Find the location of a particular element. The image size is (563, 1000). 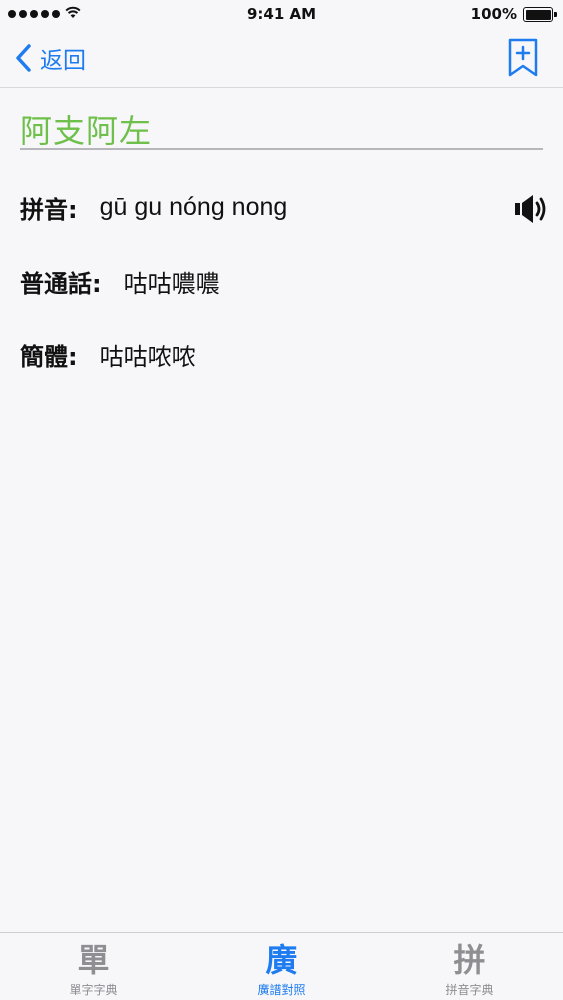

simplified-row: 簡體: 咕咕哝哝 is located at coordinates (108, 354).